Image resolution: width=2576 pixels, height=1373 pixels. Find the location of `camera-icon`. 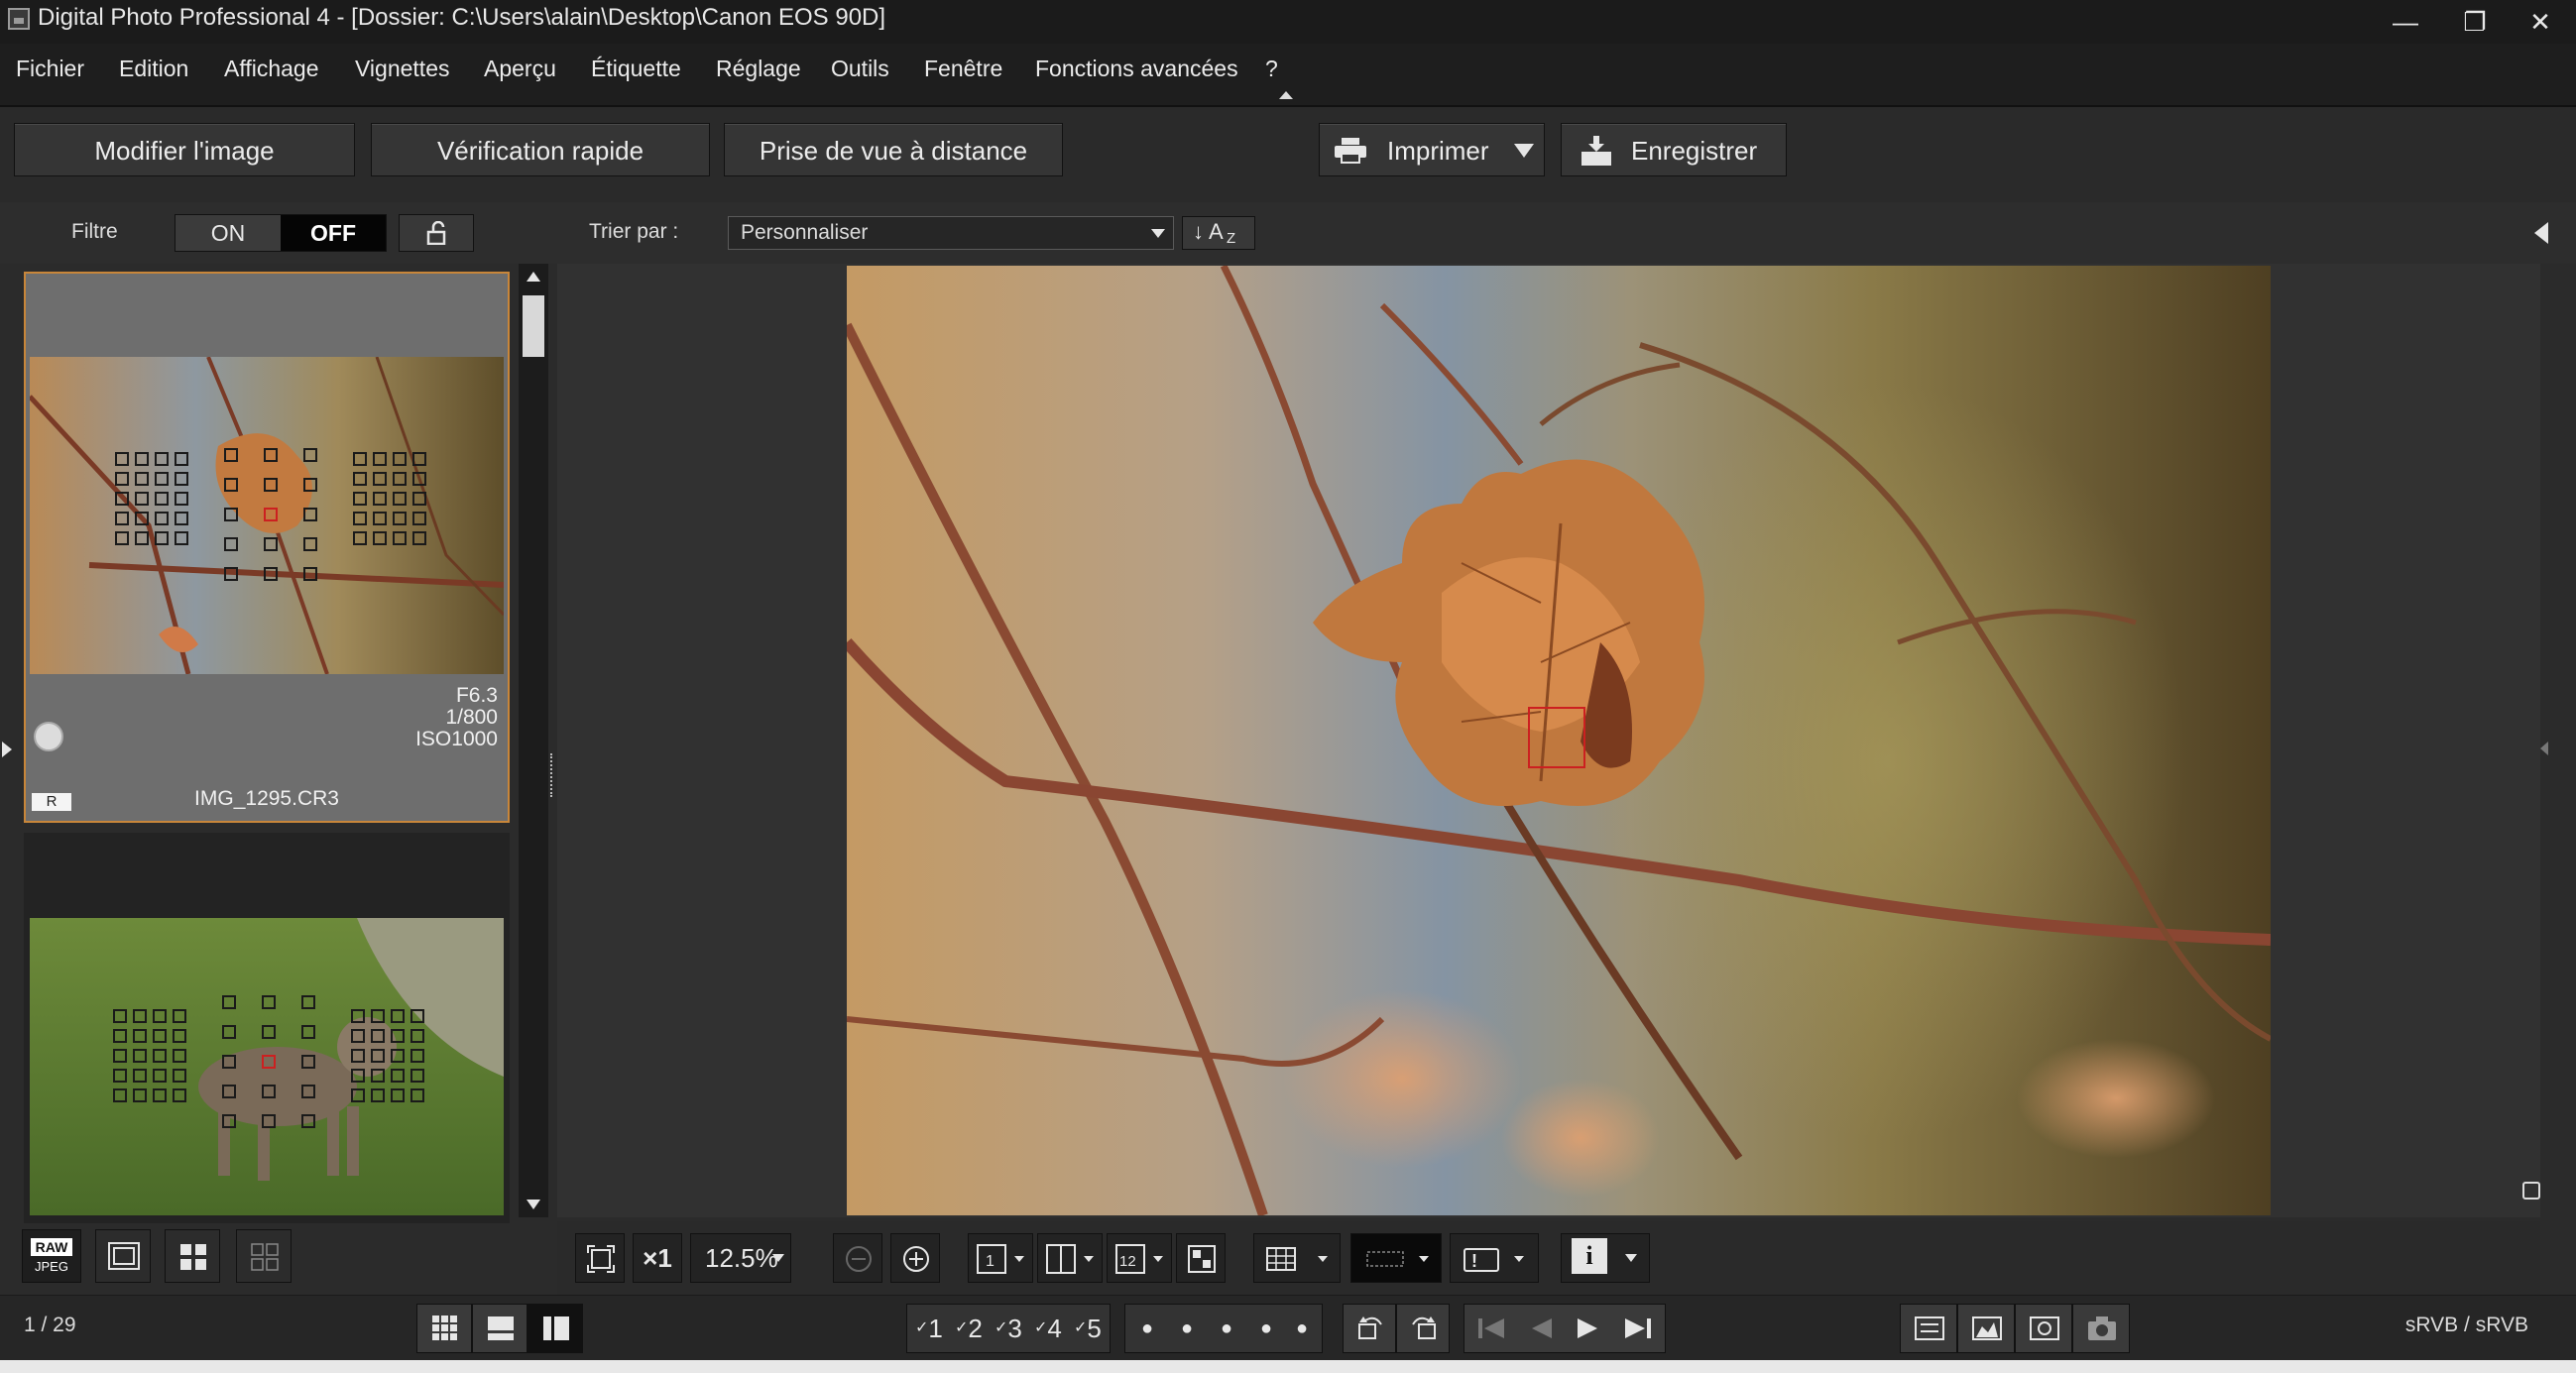

camera-icon is located at coordinates (2102, 1328).